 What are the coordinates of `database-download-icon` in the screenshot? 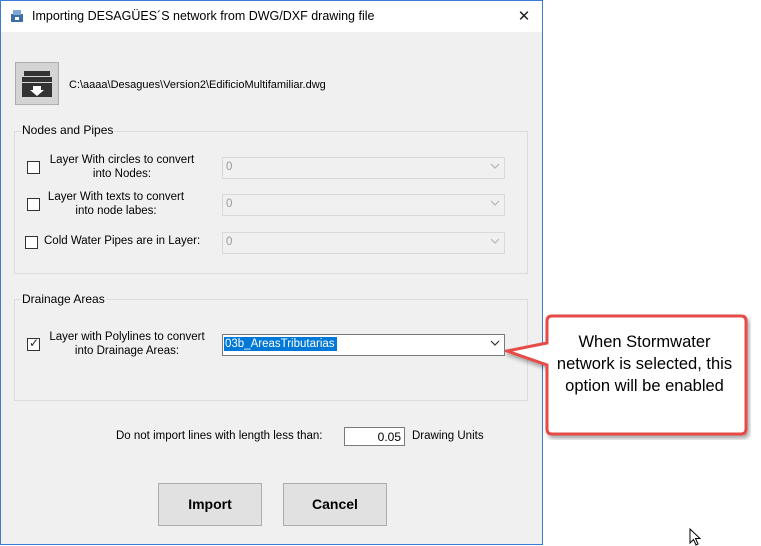 It's located at (37, 84).